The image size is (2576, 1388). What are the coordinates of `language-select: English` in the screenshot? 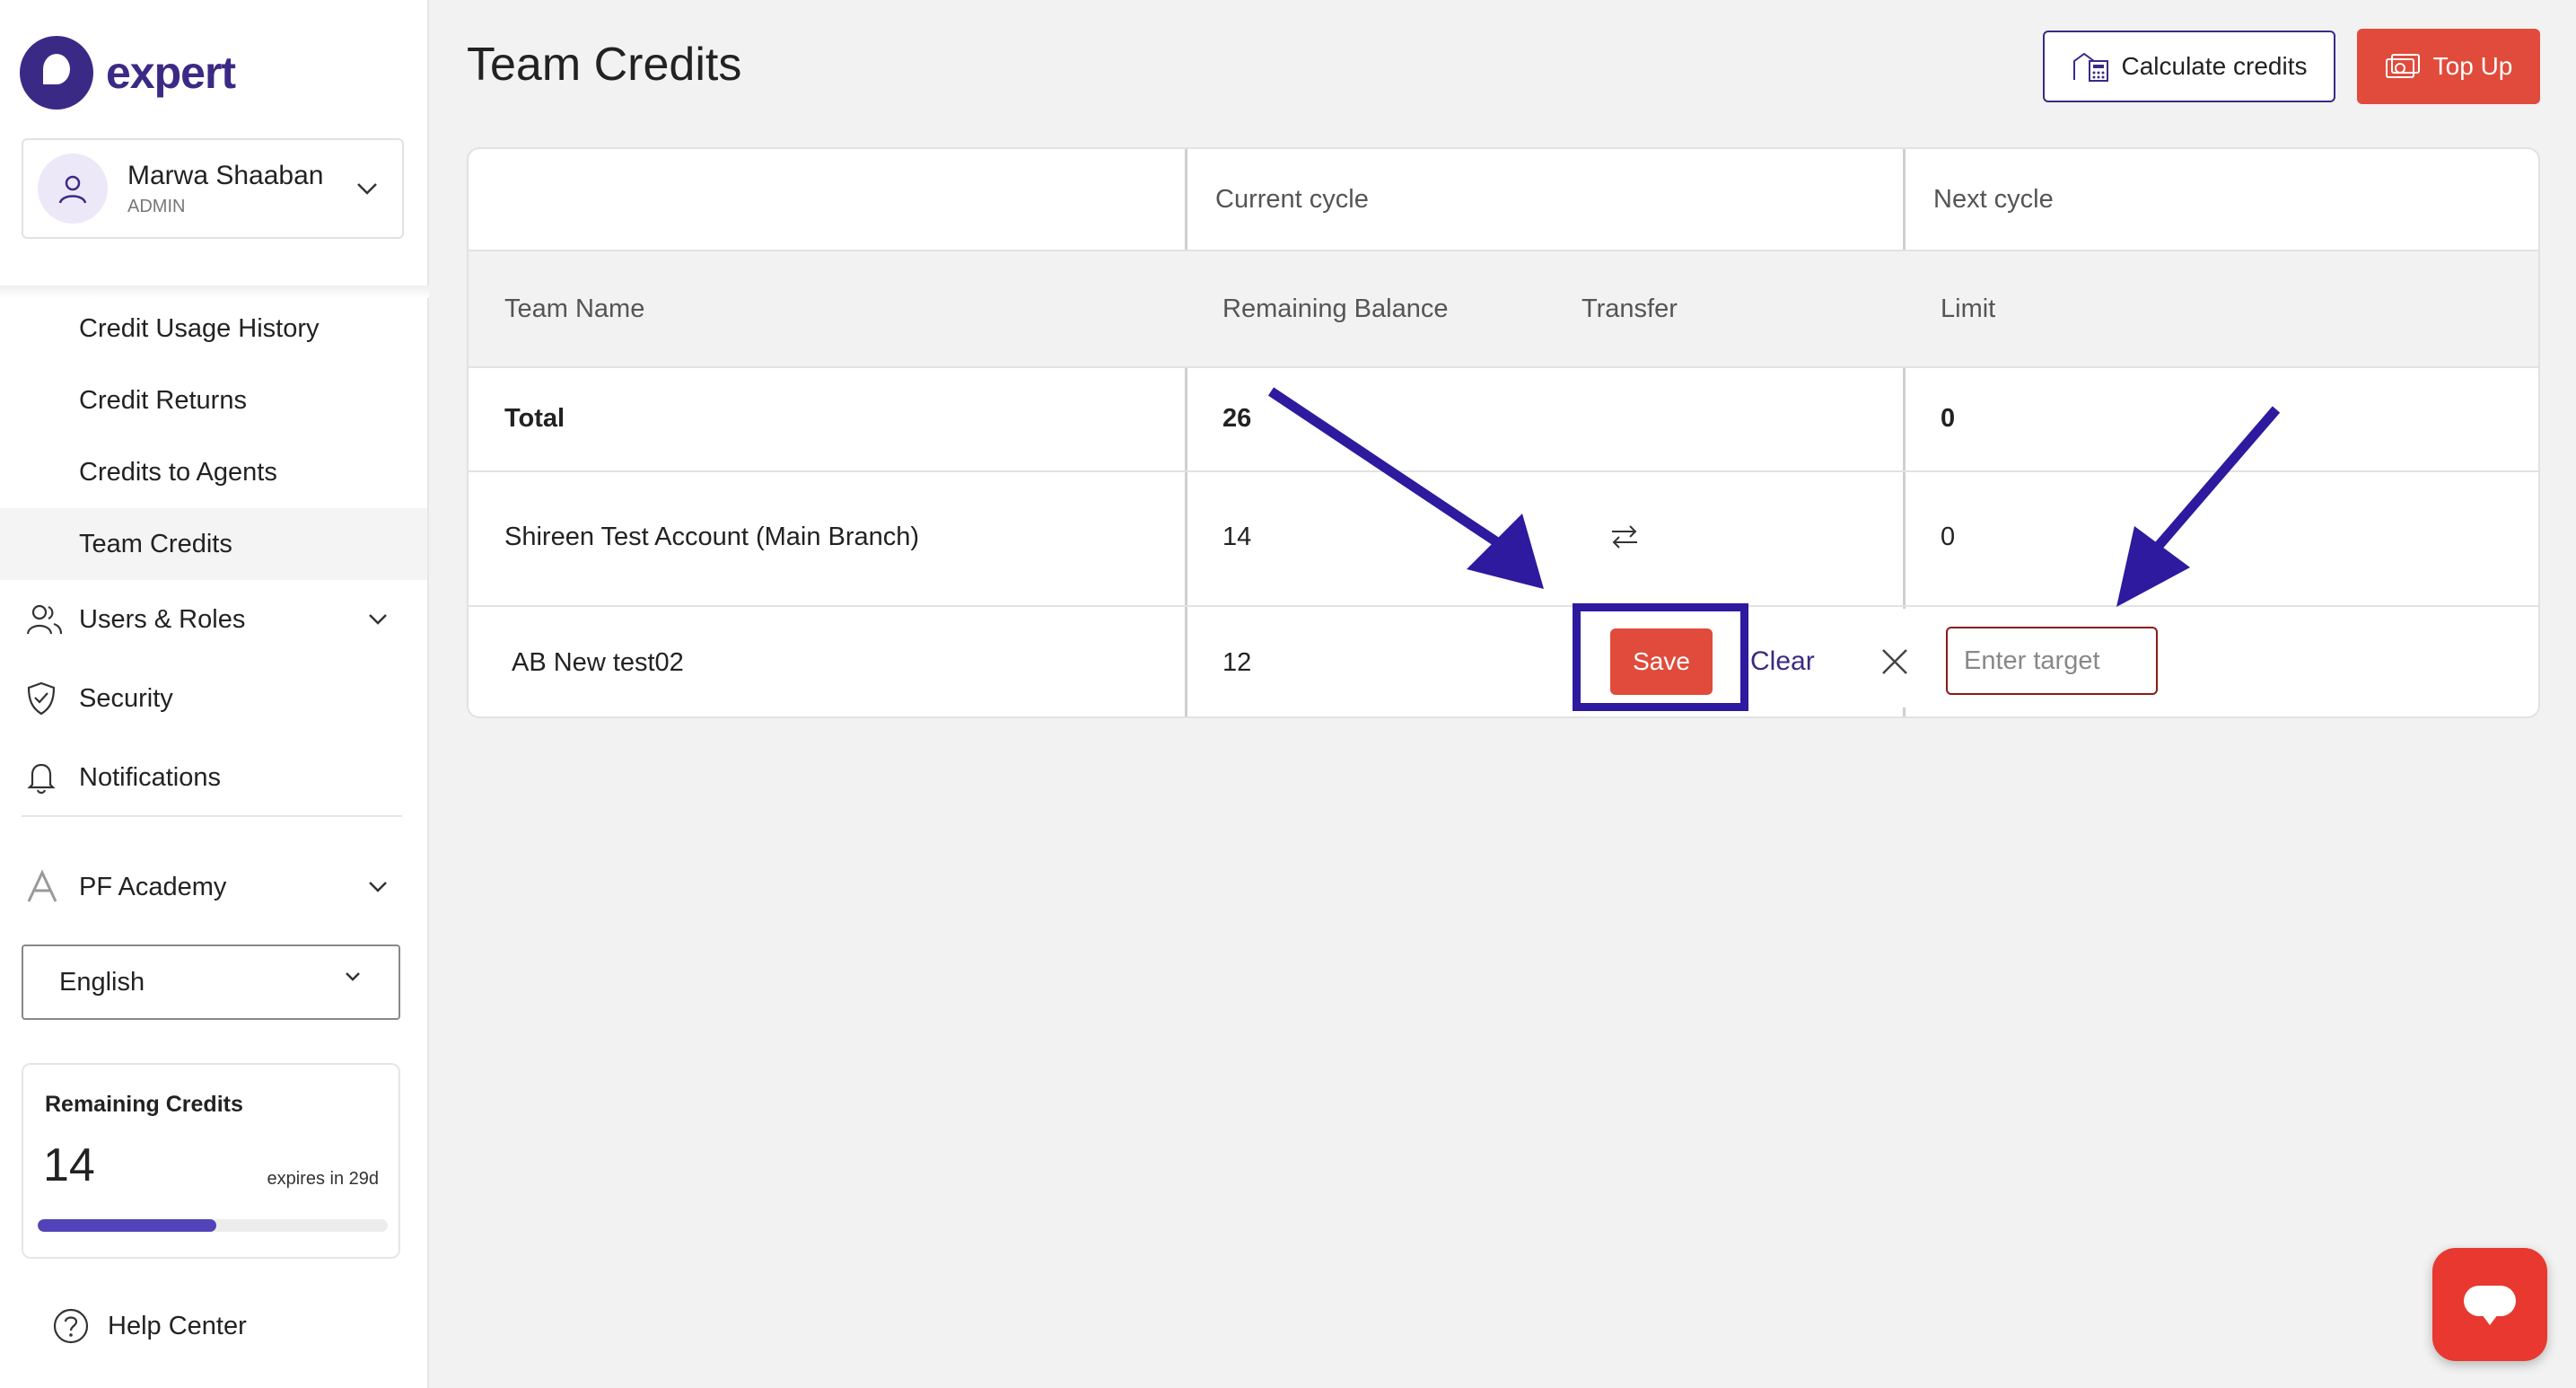 It's located at (211, 982).